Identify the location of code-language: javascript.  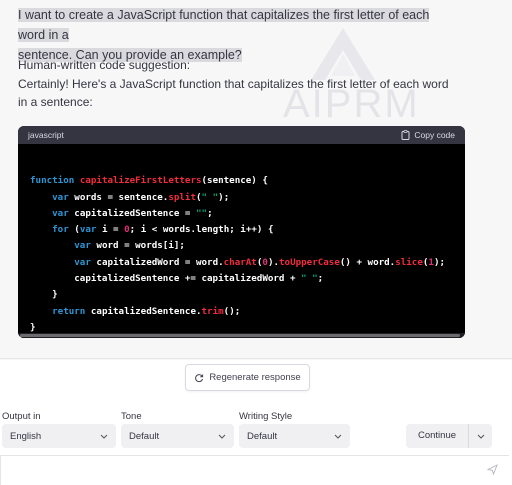
(46, 135).